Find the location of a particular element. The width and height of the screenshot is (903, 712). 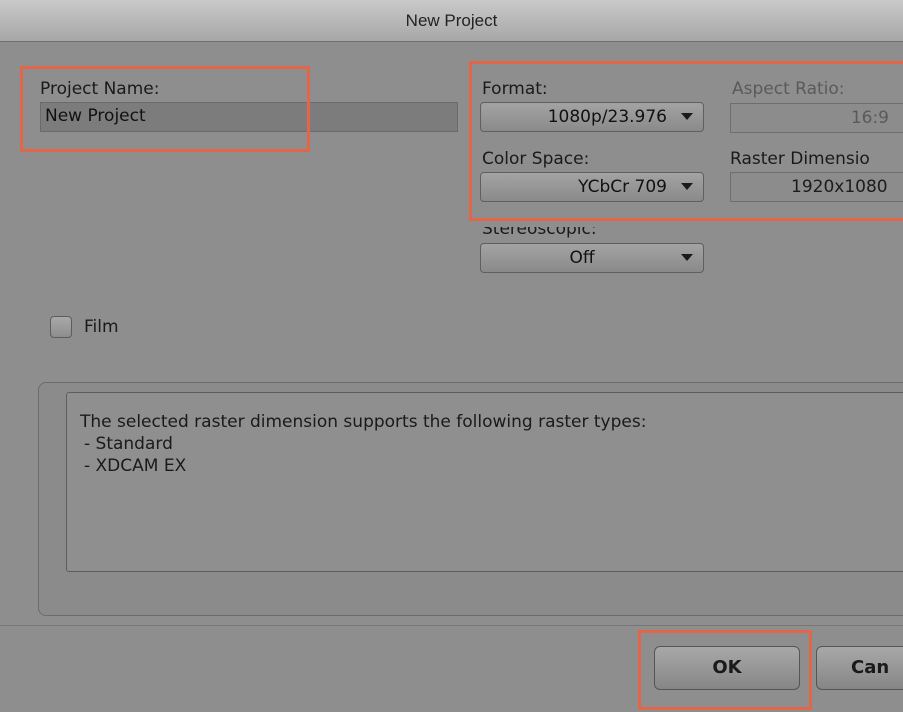

cancel-button: Can is located at coordinates (859, 668).